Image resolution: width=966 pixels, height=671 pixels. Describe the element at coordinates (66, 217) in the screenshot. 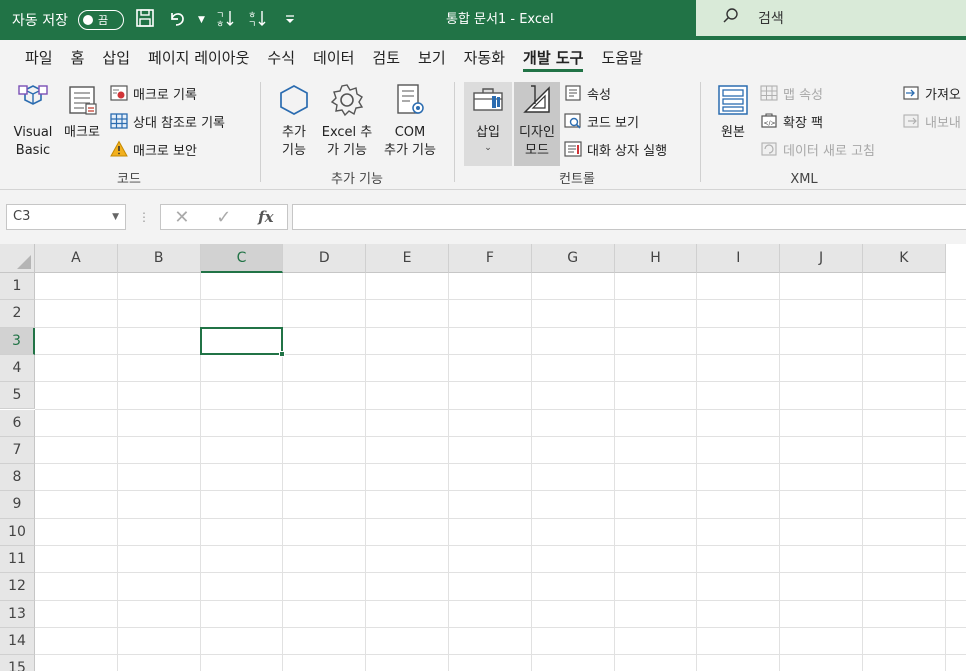

I see `name-box: C3 ▼` at that location.